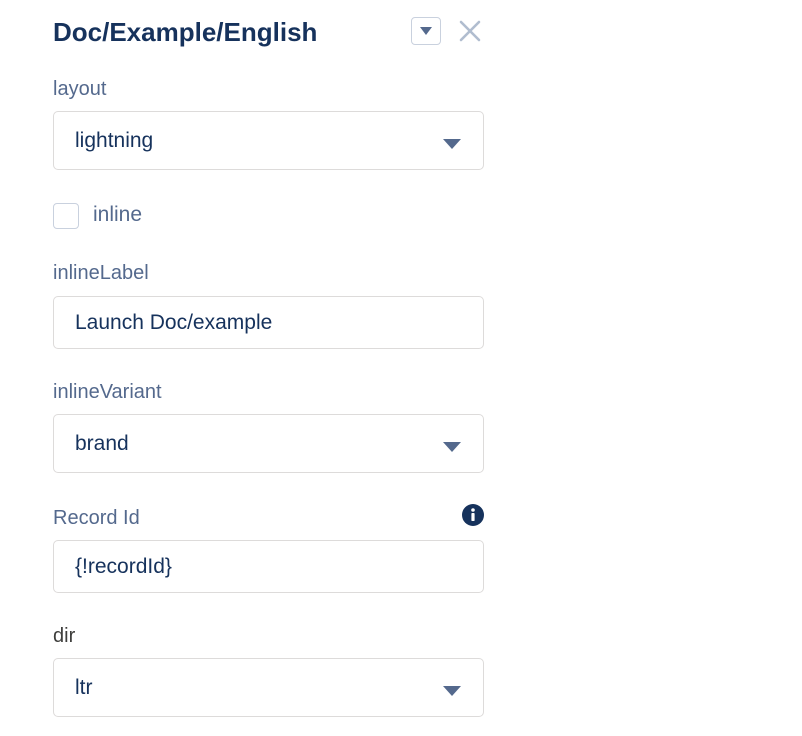  Describe the element at coordinates (114, 140) in the screenshot. I see `layout-select-value: lightning` at that location.